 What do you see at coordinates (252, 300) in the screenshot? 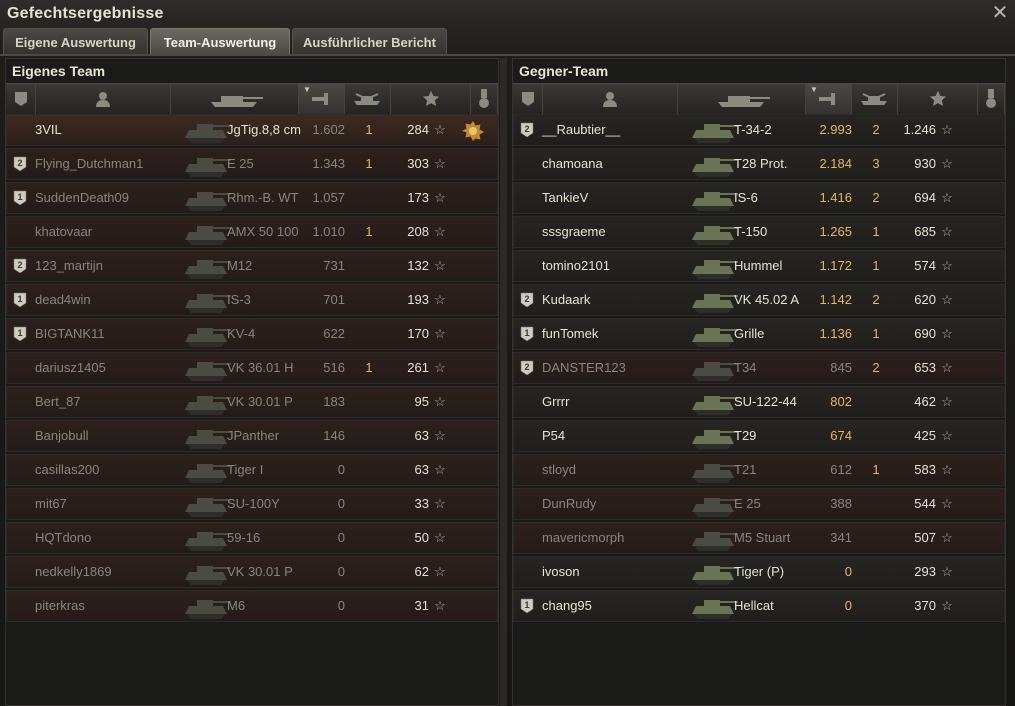
I see `table-row: 1 dead4win IS-3 701 193 ☆` at bounding box center [252, 300].